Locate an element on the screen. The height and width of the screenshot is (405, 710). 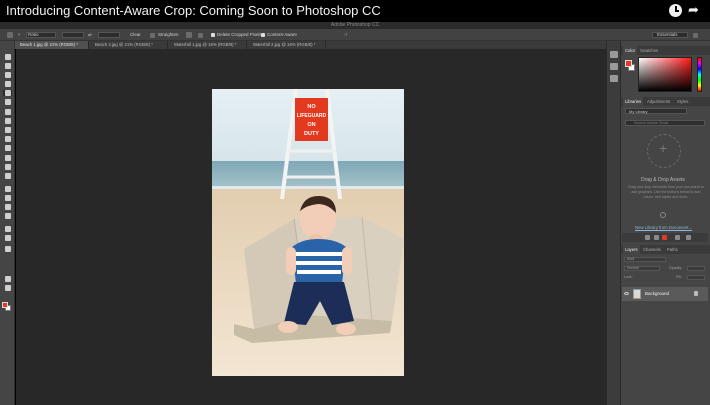
app-name: Adobe Photoshop CC is located at coordinates (355, 25).